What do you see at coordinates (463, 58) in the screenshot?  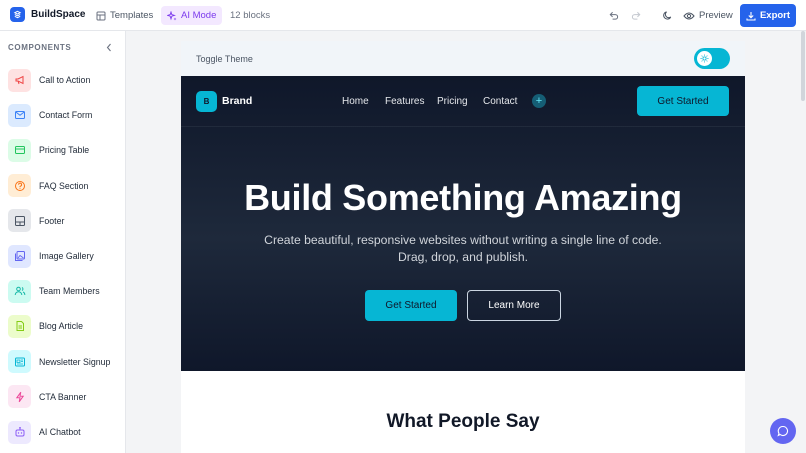 I see `theme-toggle-row: Toggle Theme` at bounding box center [463, 58].